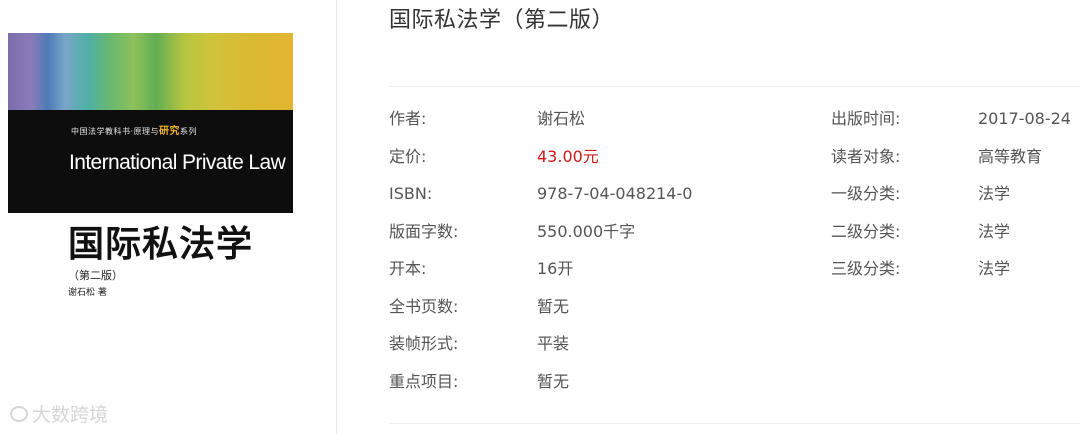 The width and height of the screenshot is (1080, 434). I want to click on detail-value: 平装, so click(553, 343).